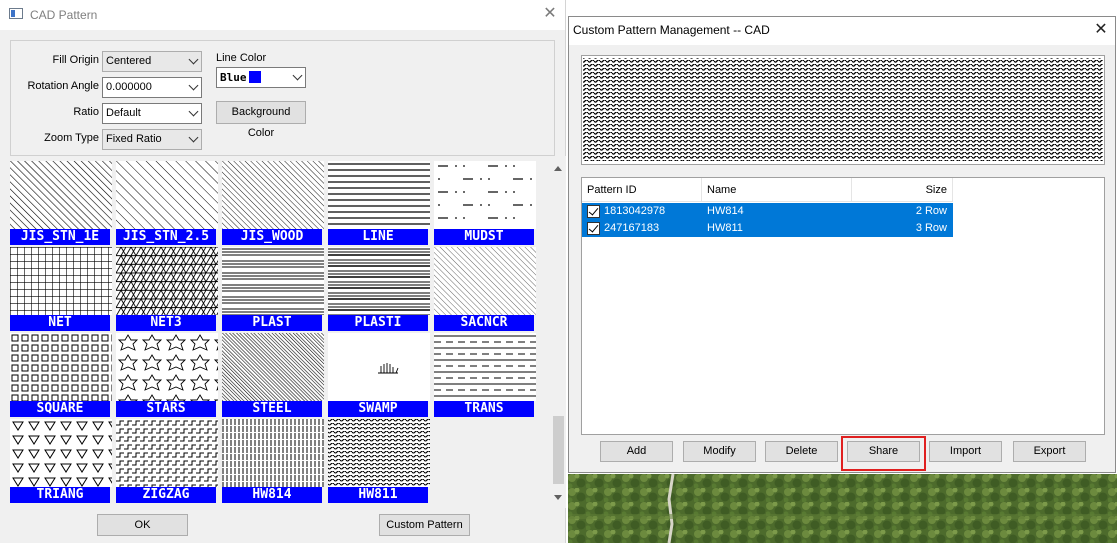  I want to click on custom-pattern-button: Custom Pattern, so click(424, 525).